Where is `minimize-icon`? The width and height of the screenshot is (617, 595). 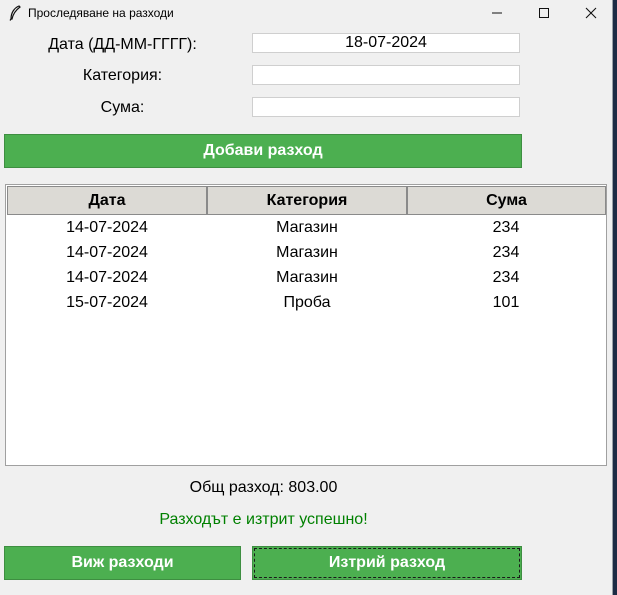
minimize-icon is located at coordinates (497, 13).